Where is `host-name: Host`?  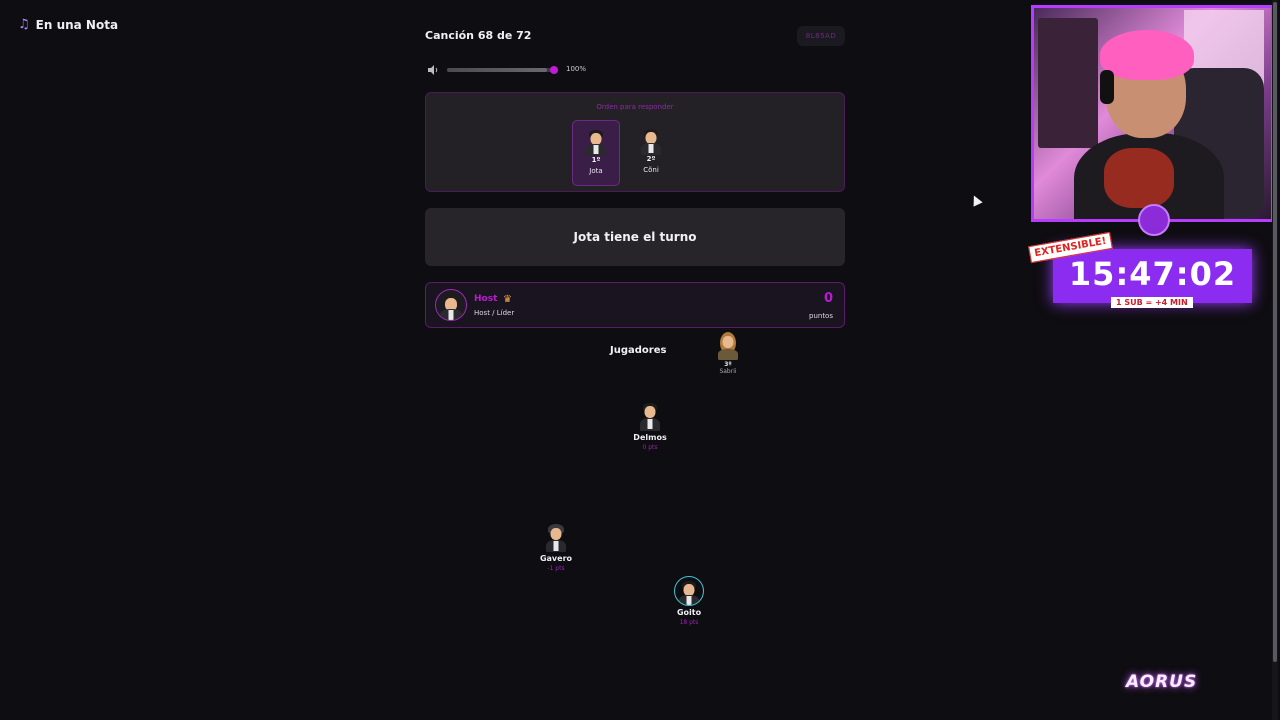 host-name: Host is located at coordinates (486, 299).